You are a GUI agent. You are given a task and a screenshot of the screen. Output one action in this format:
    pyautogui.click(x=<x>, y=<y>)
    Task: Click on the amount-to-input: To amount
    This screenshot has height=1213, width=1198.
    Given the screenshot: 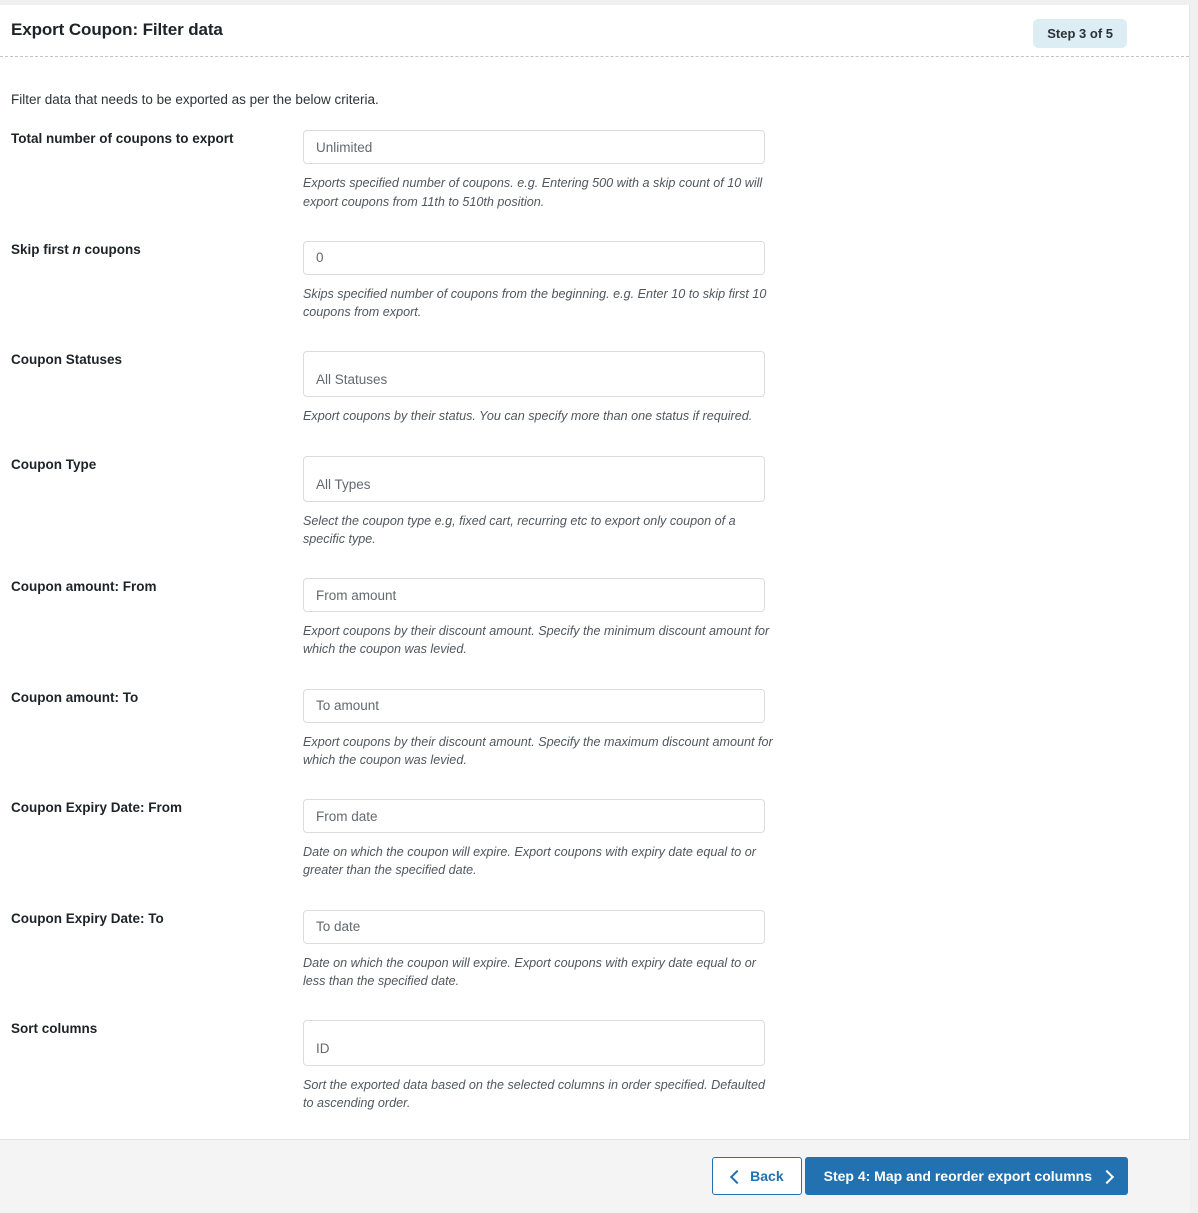 What is the action you would take?
    pyautogui.click(x=534, y=705)
    